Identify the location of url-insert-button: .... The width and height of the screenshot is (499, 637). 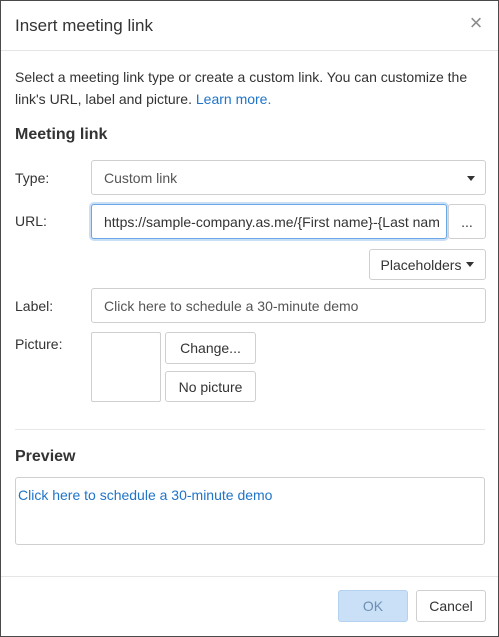
(467, 221).